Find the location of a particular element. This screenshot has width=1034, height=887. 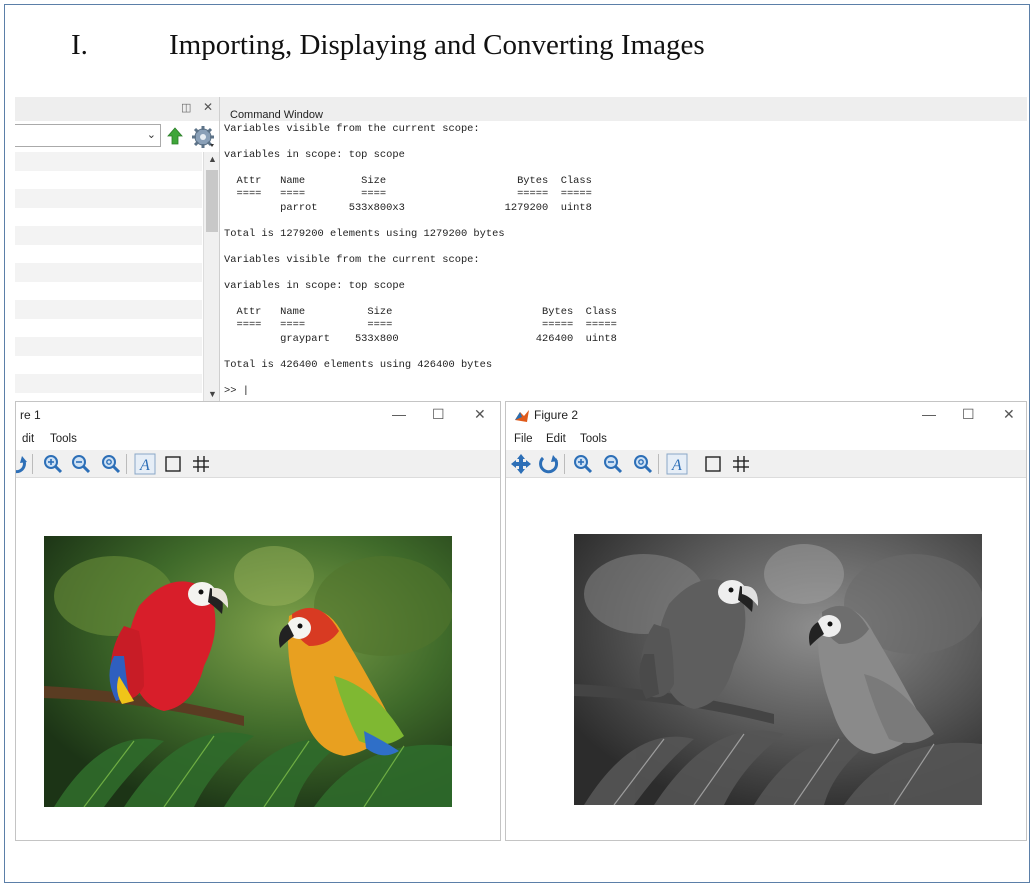

scroll-thumb is located at coordinates (212, 201).